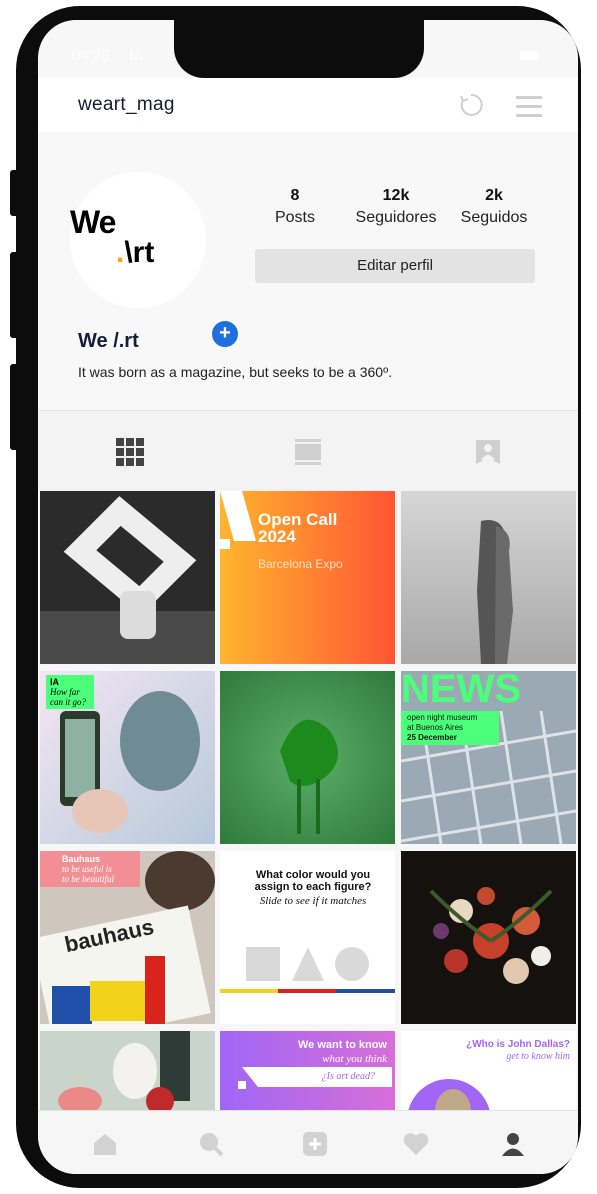 This screenshot has width=597, height=1194. What do you see at coordinates (54, 682) in the screenshot?
I see `ia-tag: IA` at bounding box center [54, 682].